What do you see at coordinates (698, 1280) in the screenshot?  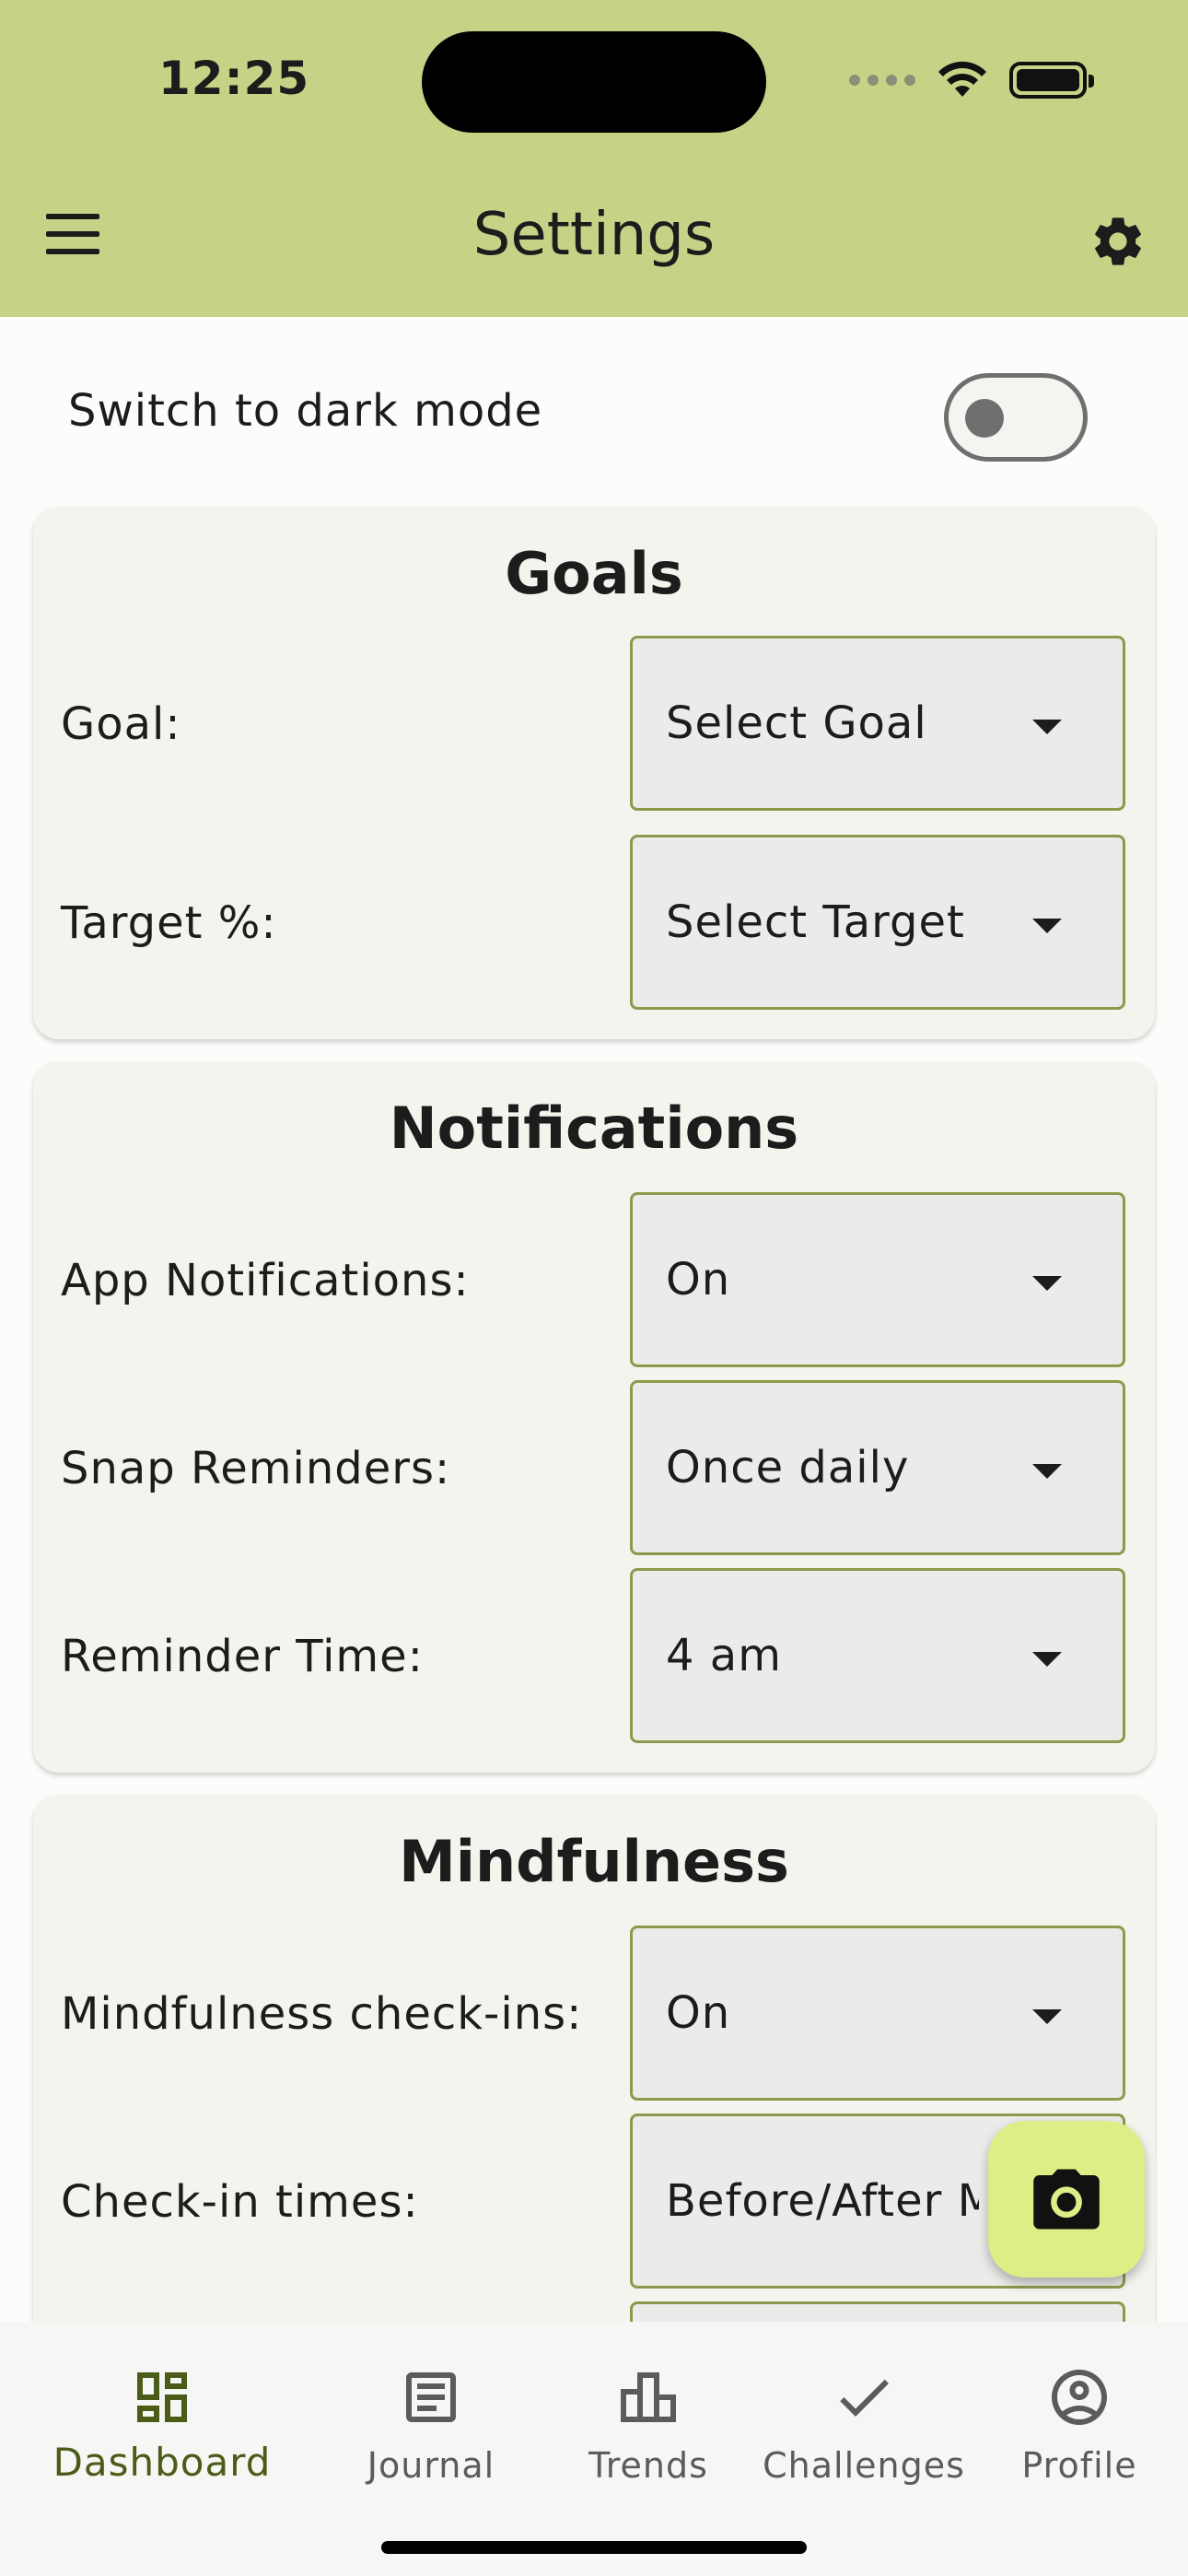 I see `app-notifications-value: On` at bounding box center [698, 1280].